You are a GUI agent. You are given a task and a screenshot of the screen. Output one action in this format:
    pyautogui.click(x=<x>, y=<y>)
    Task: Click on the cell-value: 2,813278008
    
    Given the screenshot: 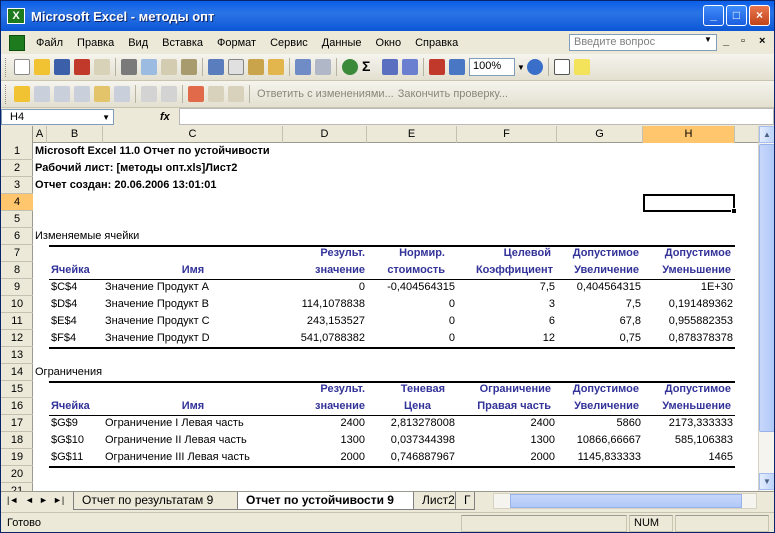 What is the action you would take?
    pyautogui.click(x=412, y=423)
    